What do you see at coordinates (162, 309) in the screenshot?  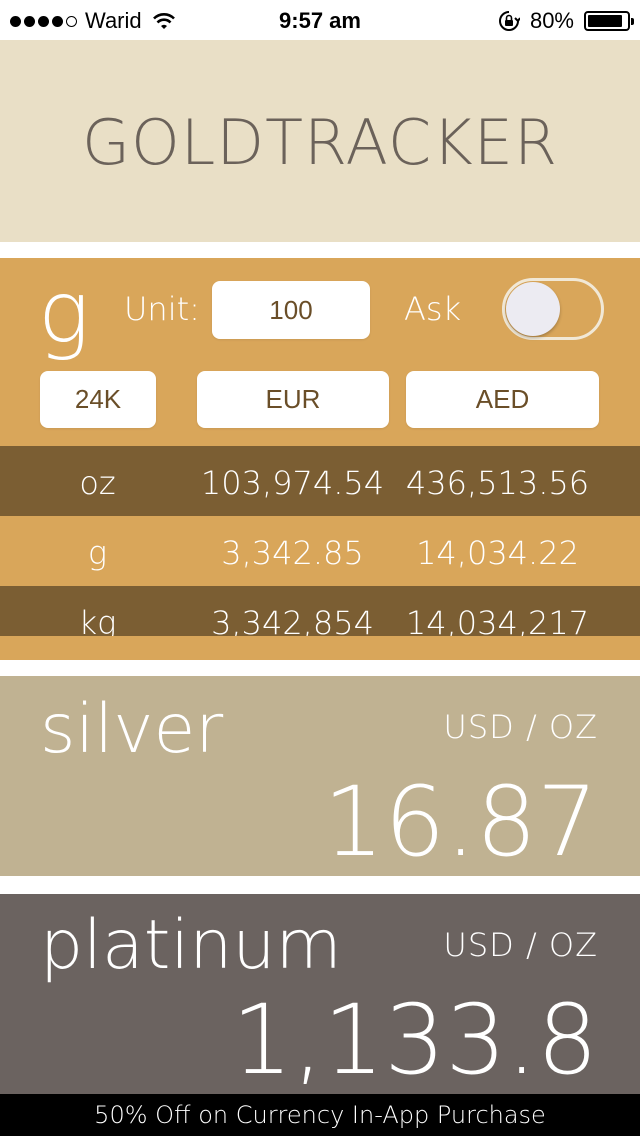 I see `unit-label: Unit:` at bounding box center [162, 309].